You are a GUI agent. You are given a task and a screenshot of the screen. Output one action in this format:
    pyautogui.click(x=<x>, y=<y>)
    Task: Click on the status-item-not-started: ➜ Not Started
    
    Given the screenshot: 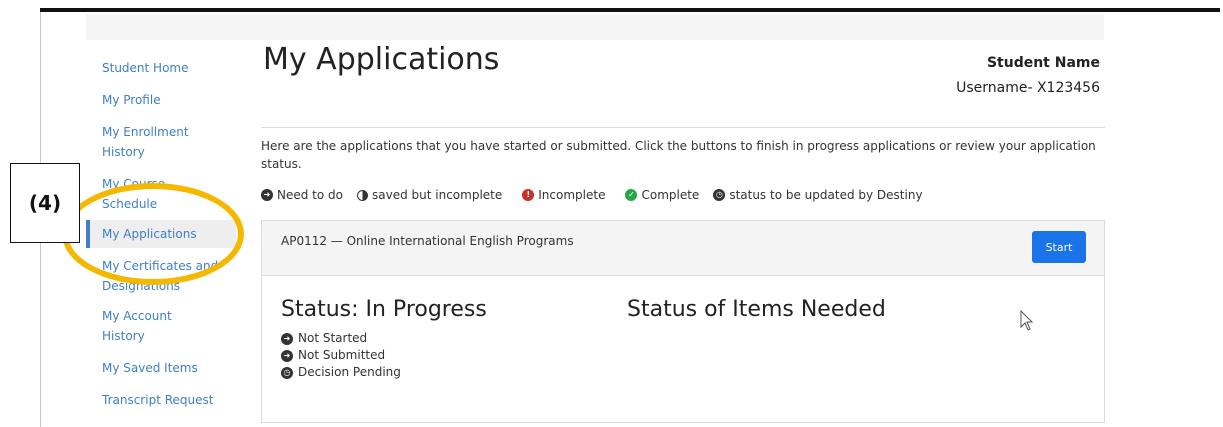 What is the action you would take?
    pyautogui.click(x=384, y=338)
    